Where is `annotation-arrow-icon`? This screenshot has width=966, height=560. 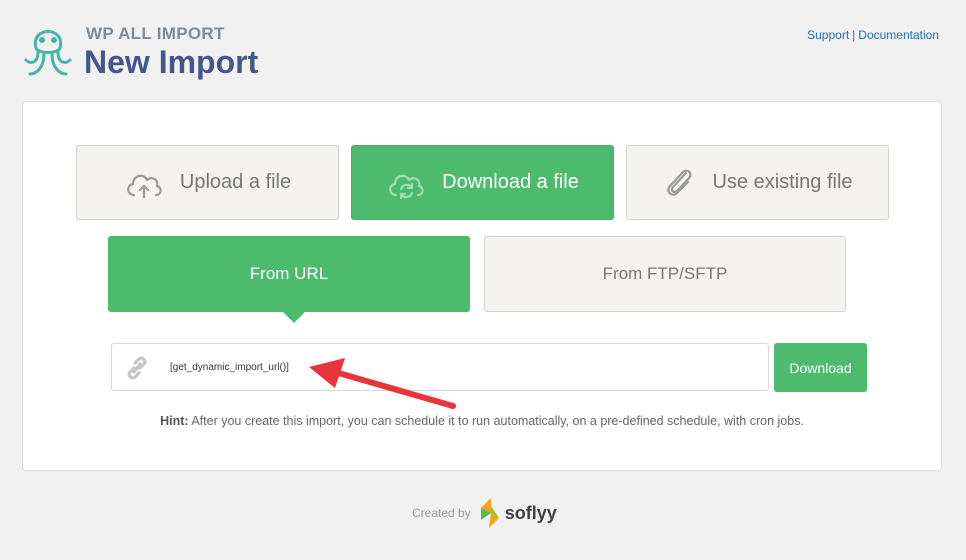
annotation-arrow-icon is located at coordinates (382, 383).